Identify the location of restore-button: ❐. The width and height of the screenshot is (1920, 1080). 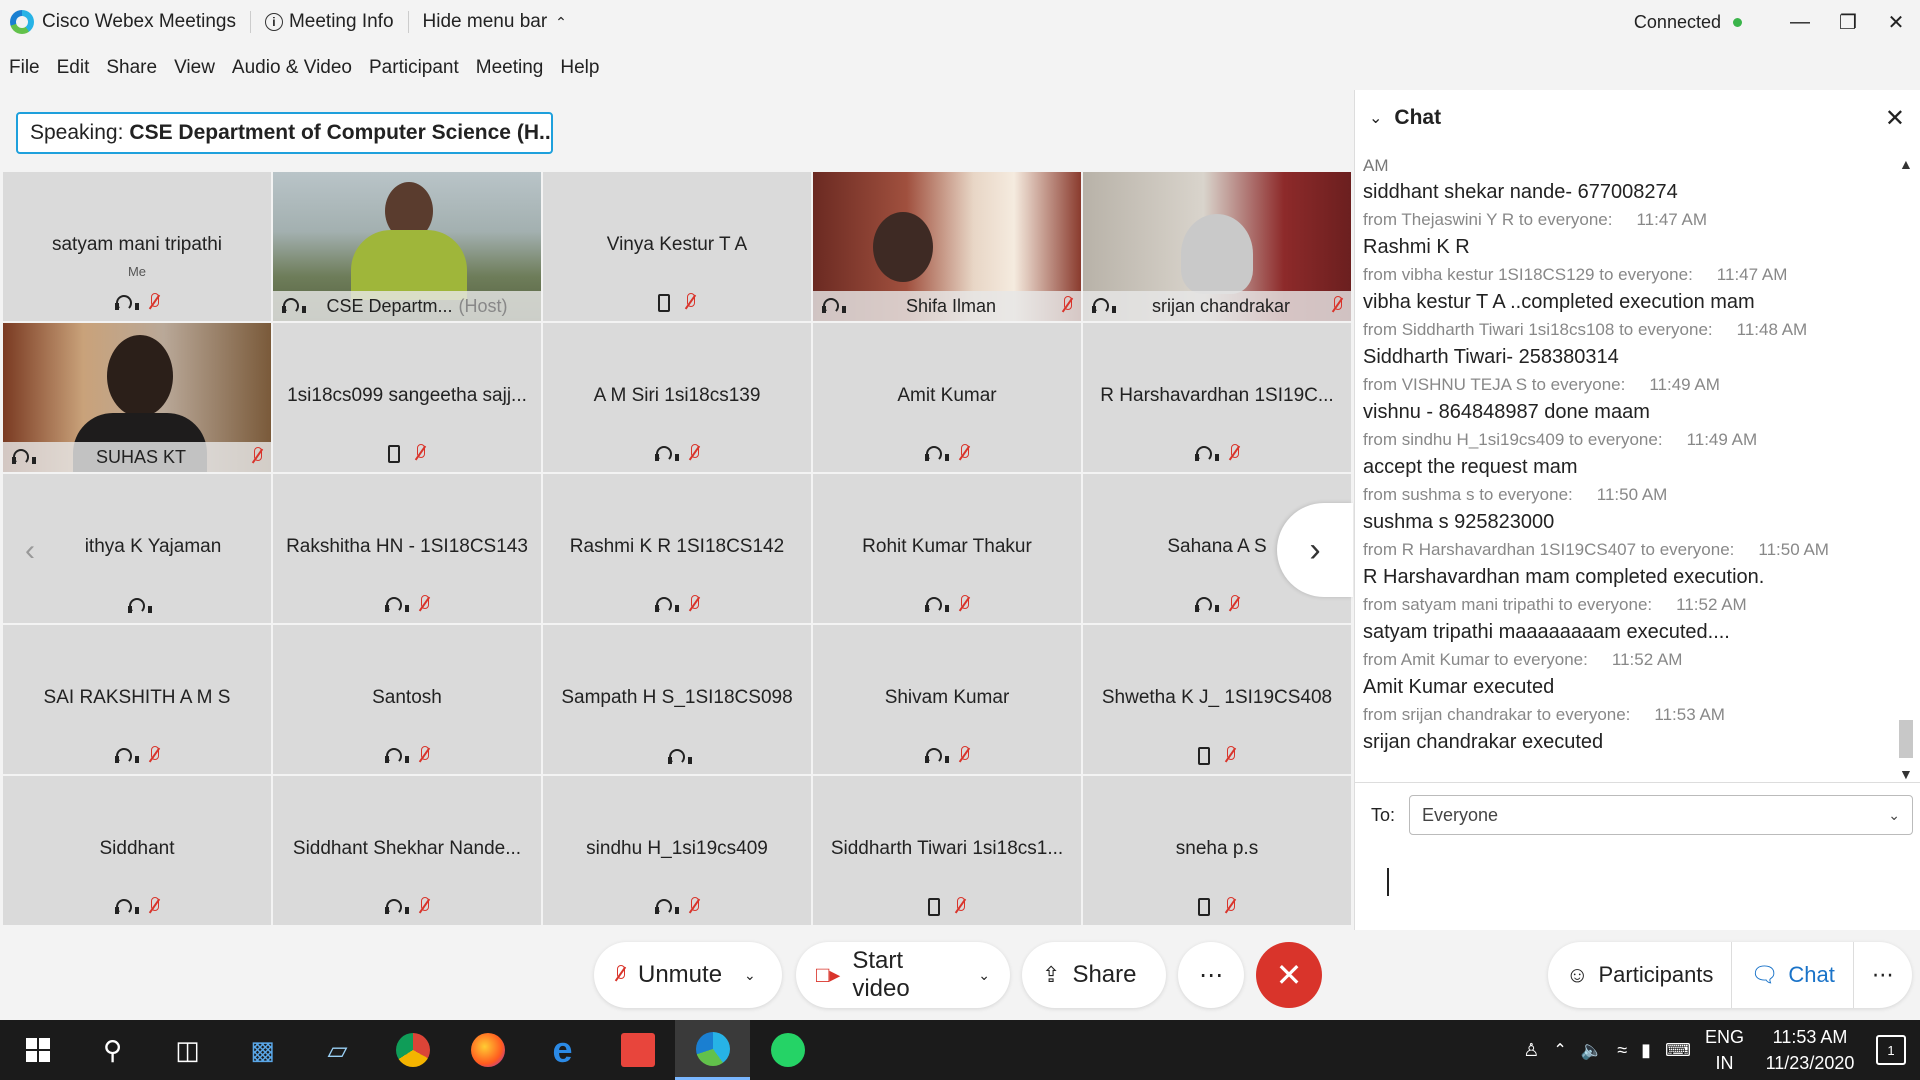
(1848, 22).